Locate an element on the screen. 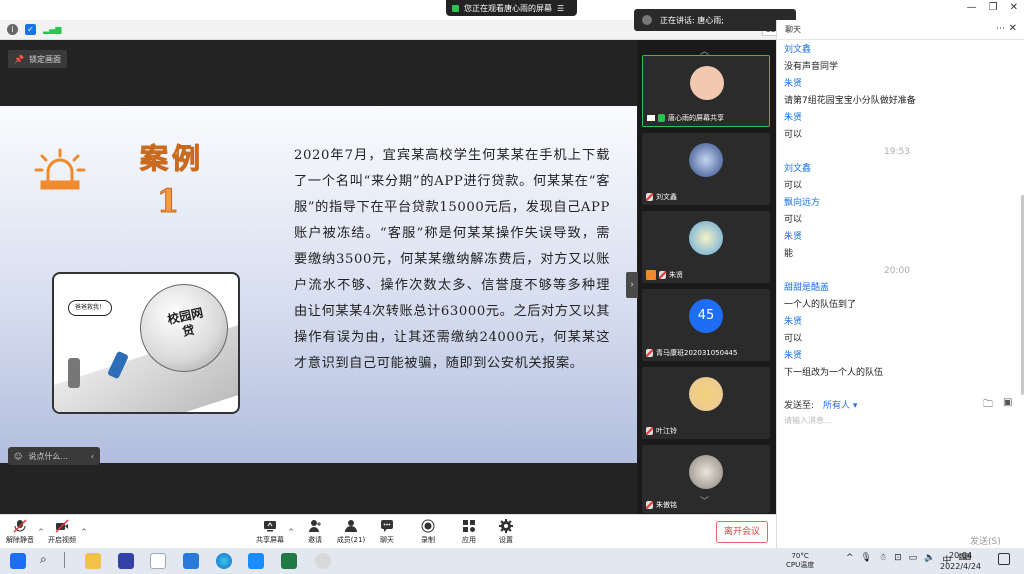  window-controls: — ❐ ✕ is located at coordinates (992, 7).